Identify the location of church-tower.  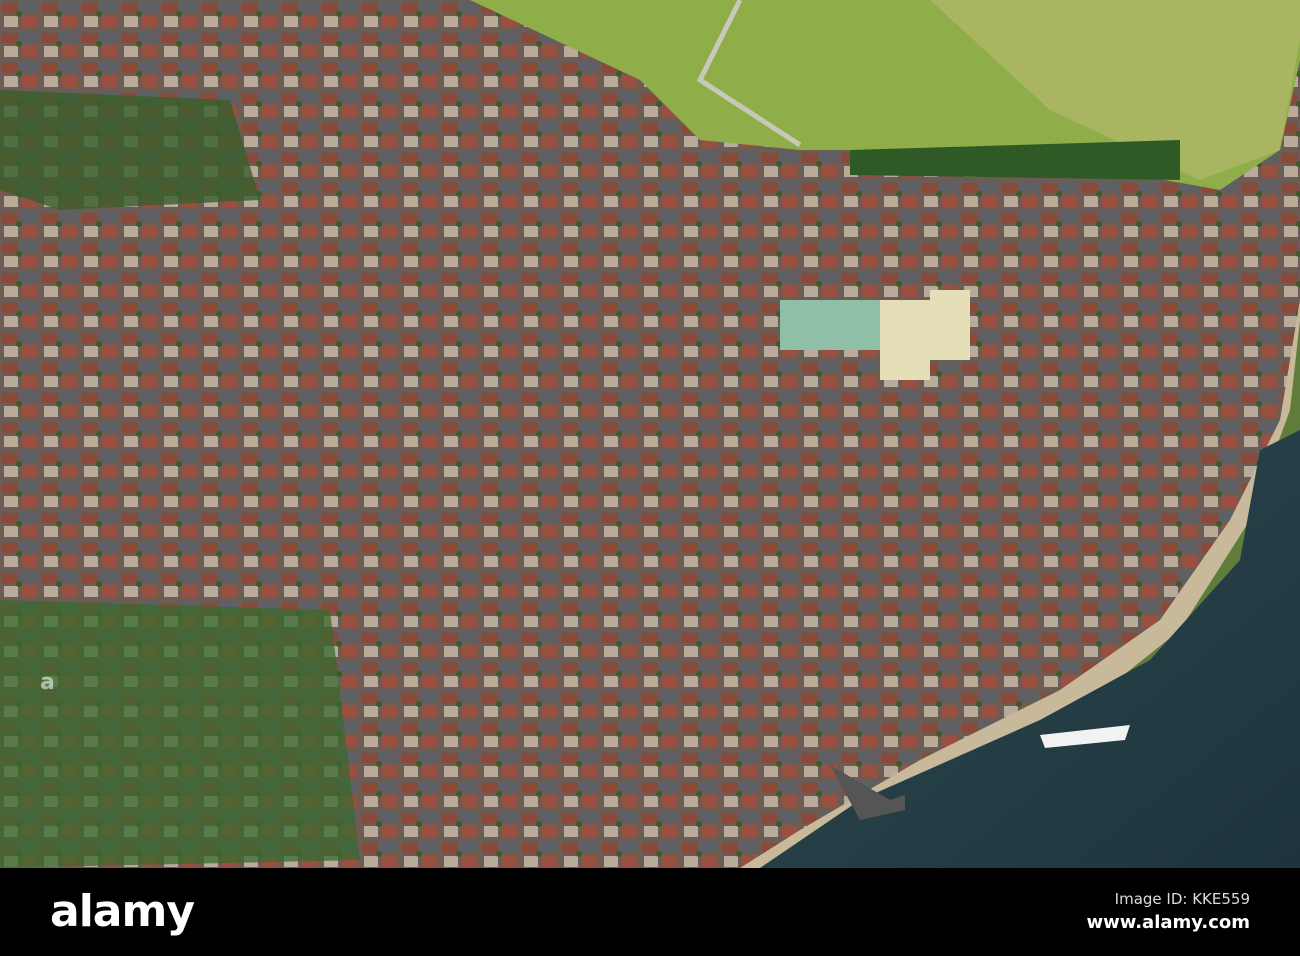
(905, 340).